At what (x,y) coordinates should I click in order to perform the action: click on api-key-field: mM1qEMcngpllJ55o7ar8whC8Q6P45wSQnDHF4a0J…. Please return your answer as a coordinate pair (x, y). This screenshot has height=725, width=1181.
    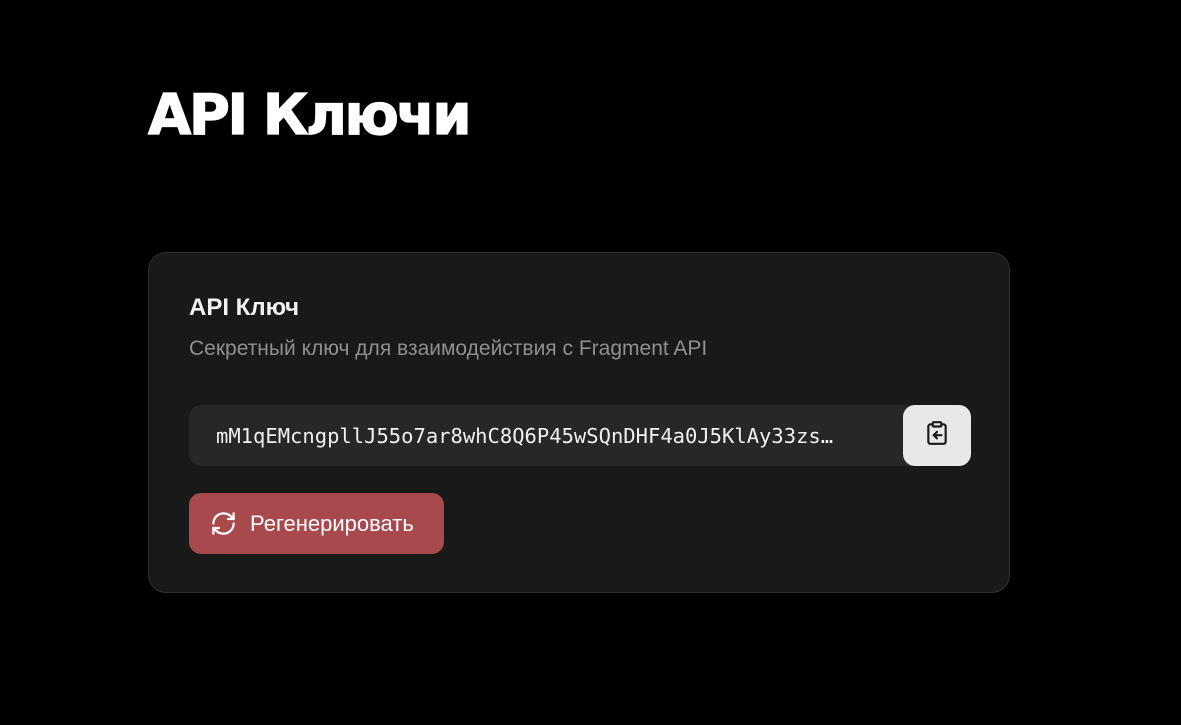
    Looking at the image, I should click on (559, 435).